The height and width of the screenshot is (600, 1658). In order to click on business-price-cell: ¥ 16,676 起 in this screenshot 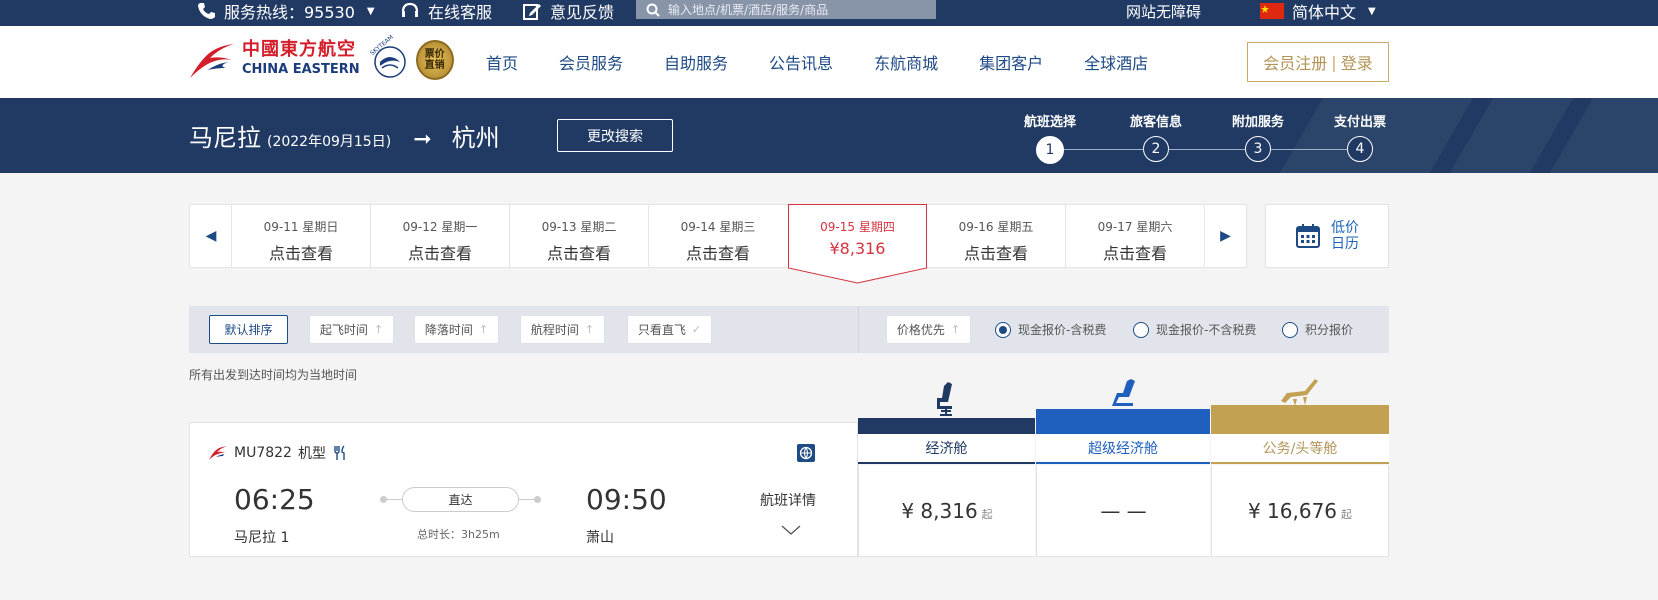, I will do `click(1300, 511)`.